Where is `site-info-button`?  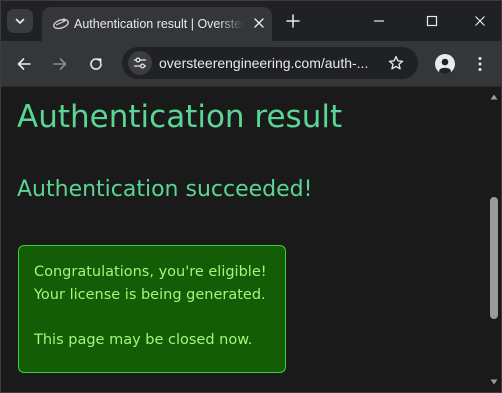
site-info-button is located at coordinates (140, 63).